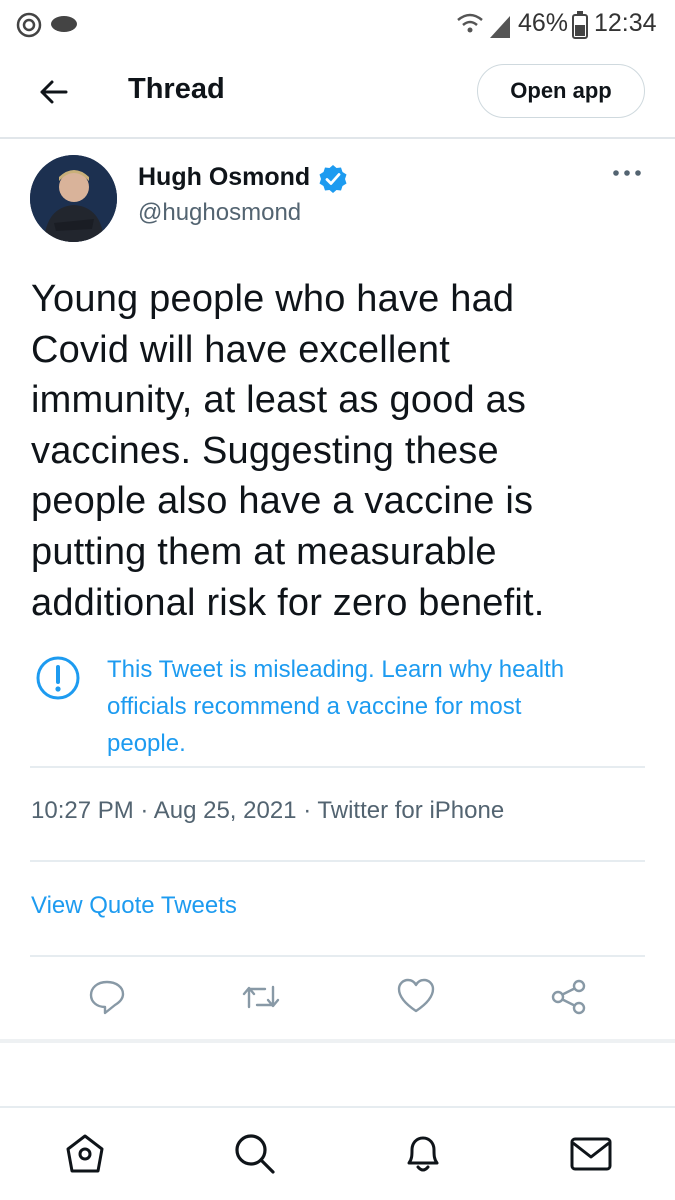 Image resolution: width=675 pixels, height=1200 pixels. I want to click on tweet-text-line: people also have a vaccine is, so click(282, 501).